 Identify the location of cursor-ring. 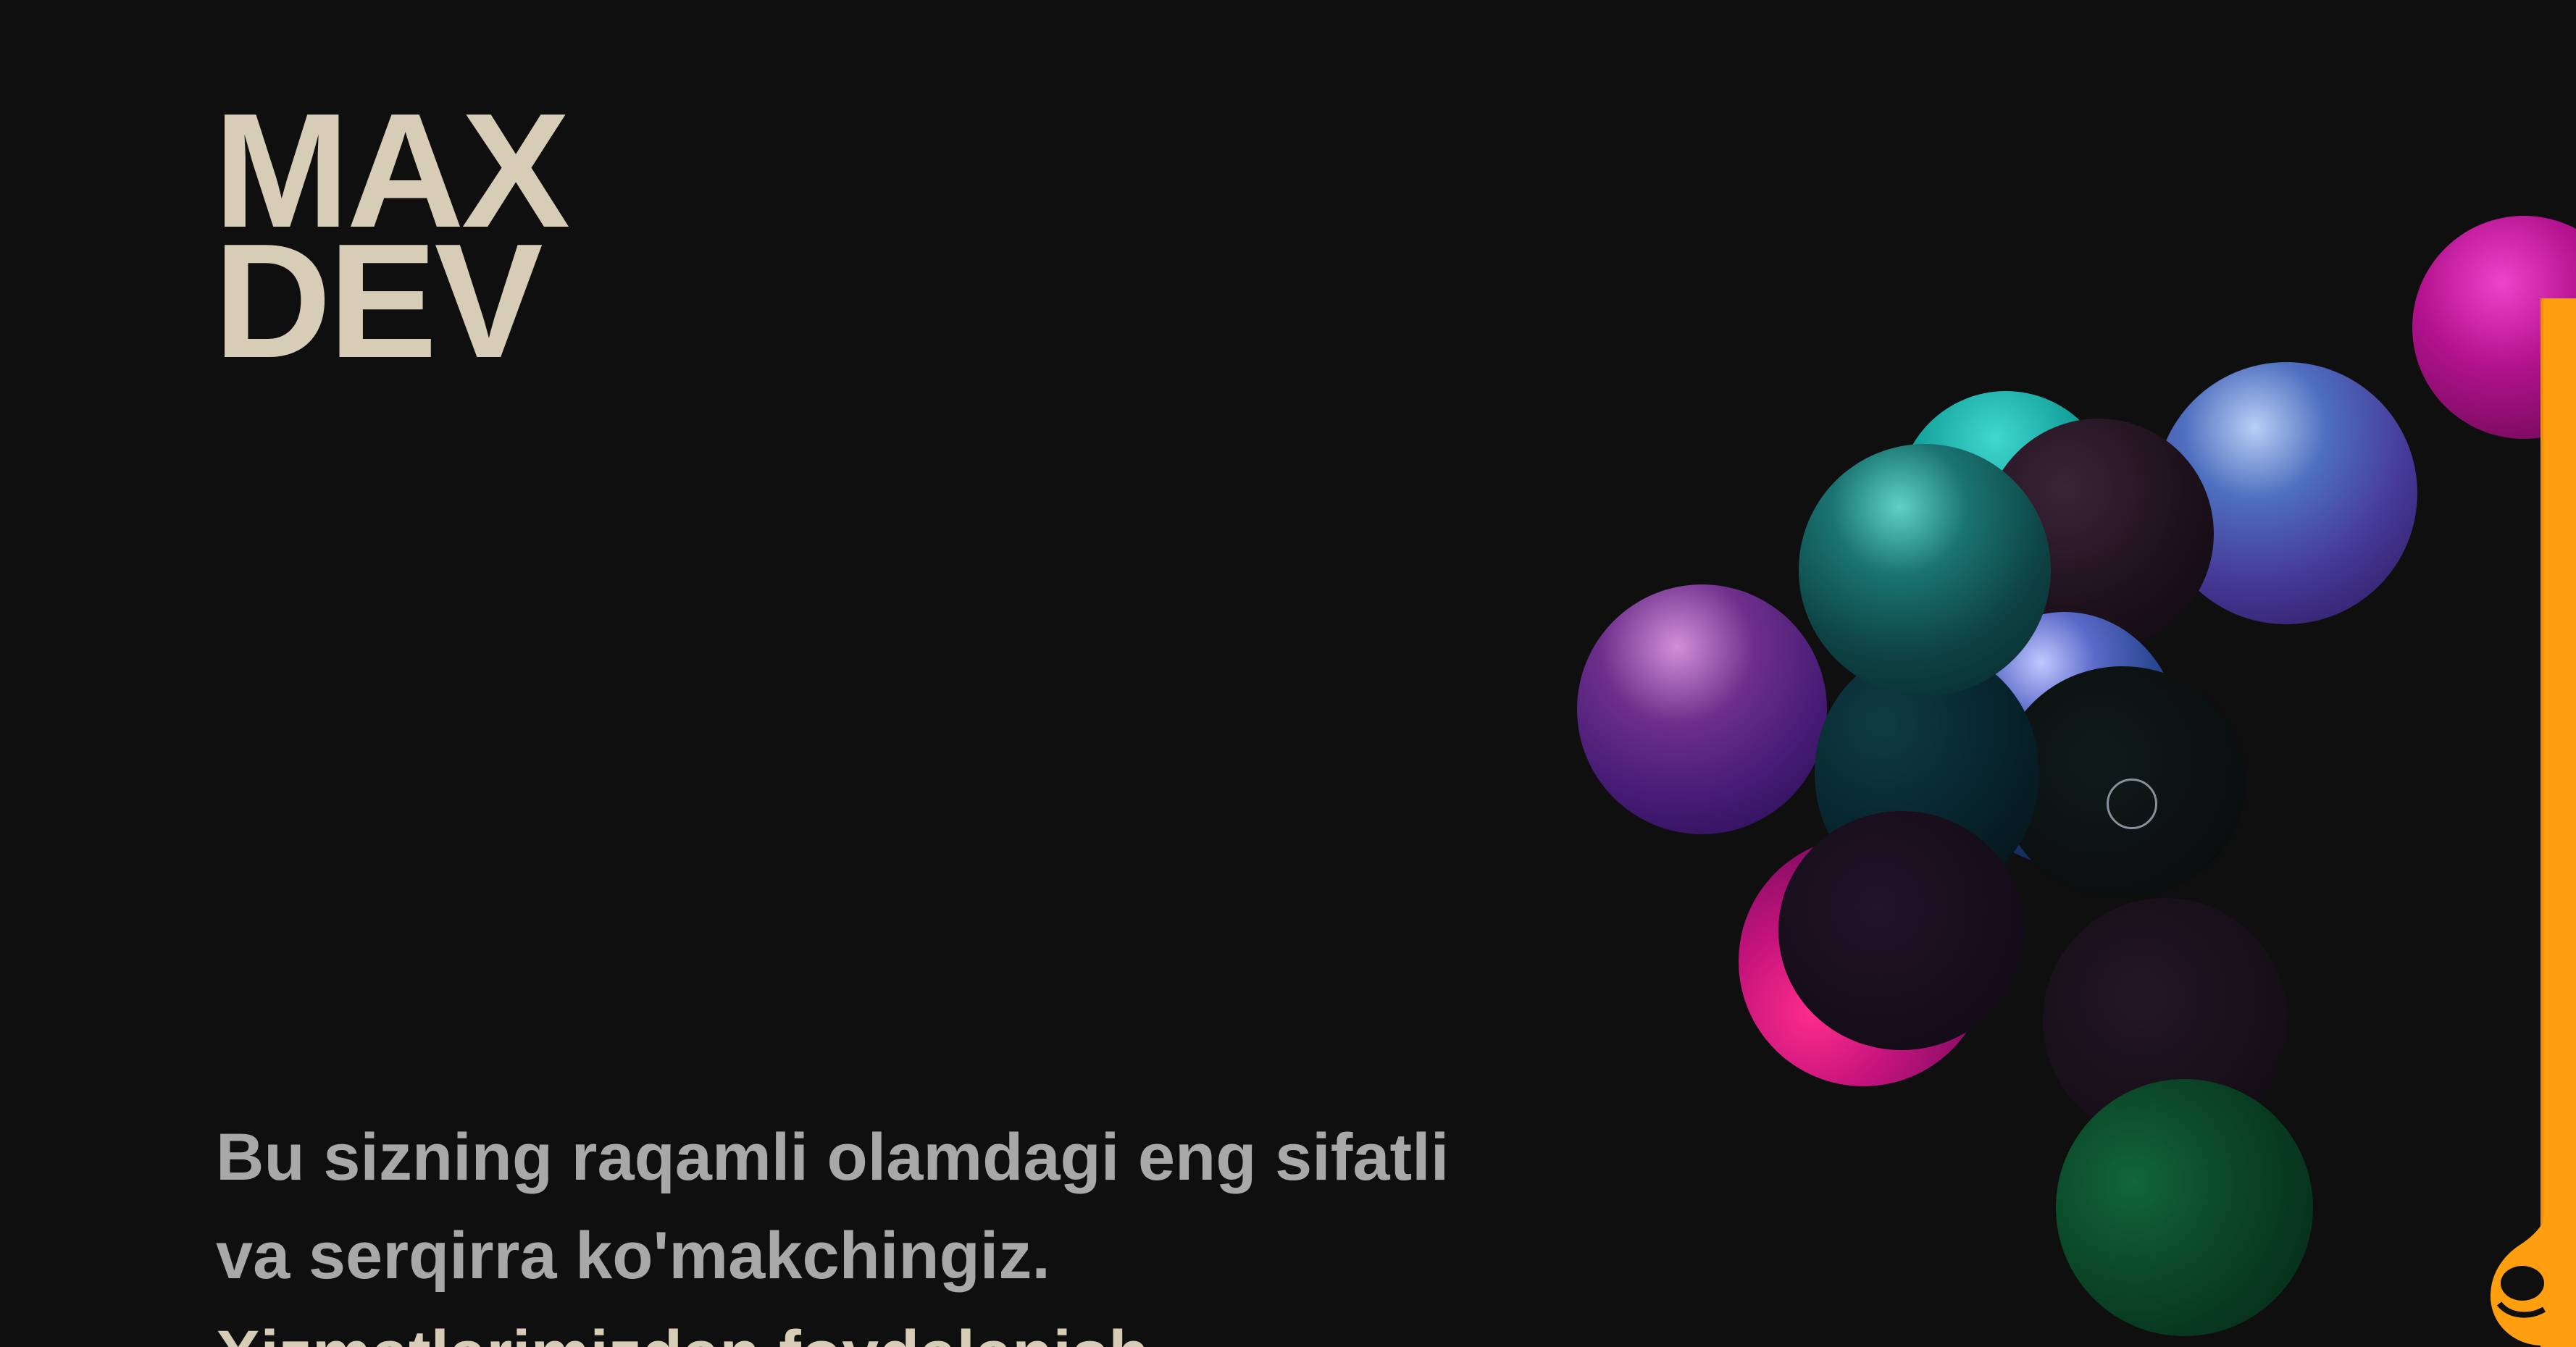
(2132, 804).